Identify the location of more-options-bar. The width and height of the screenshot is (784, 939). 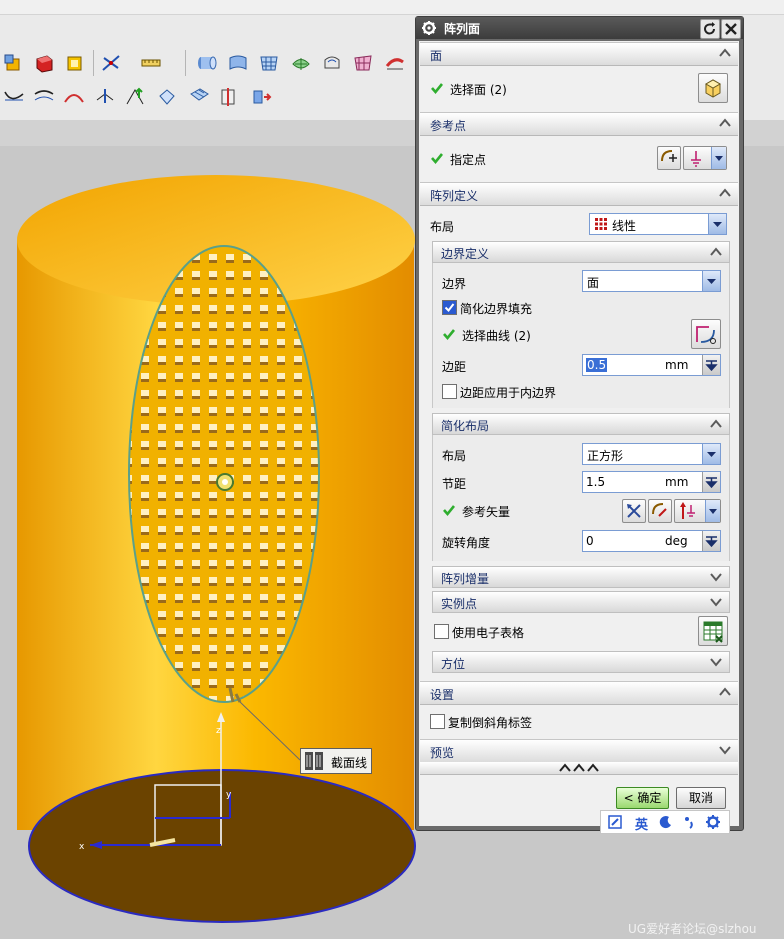
(579, 768).